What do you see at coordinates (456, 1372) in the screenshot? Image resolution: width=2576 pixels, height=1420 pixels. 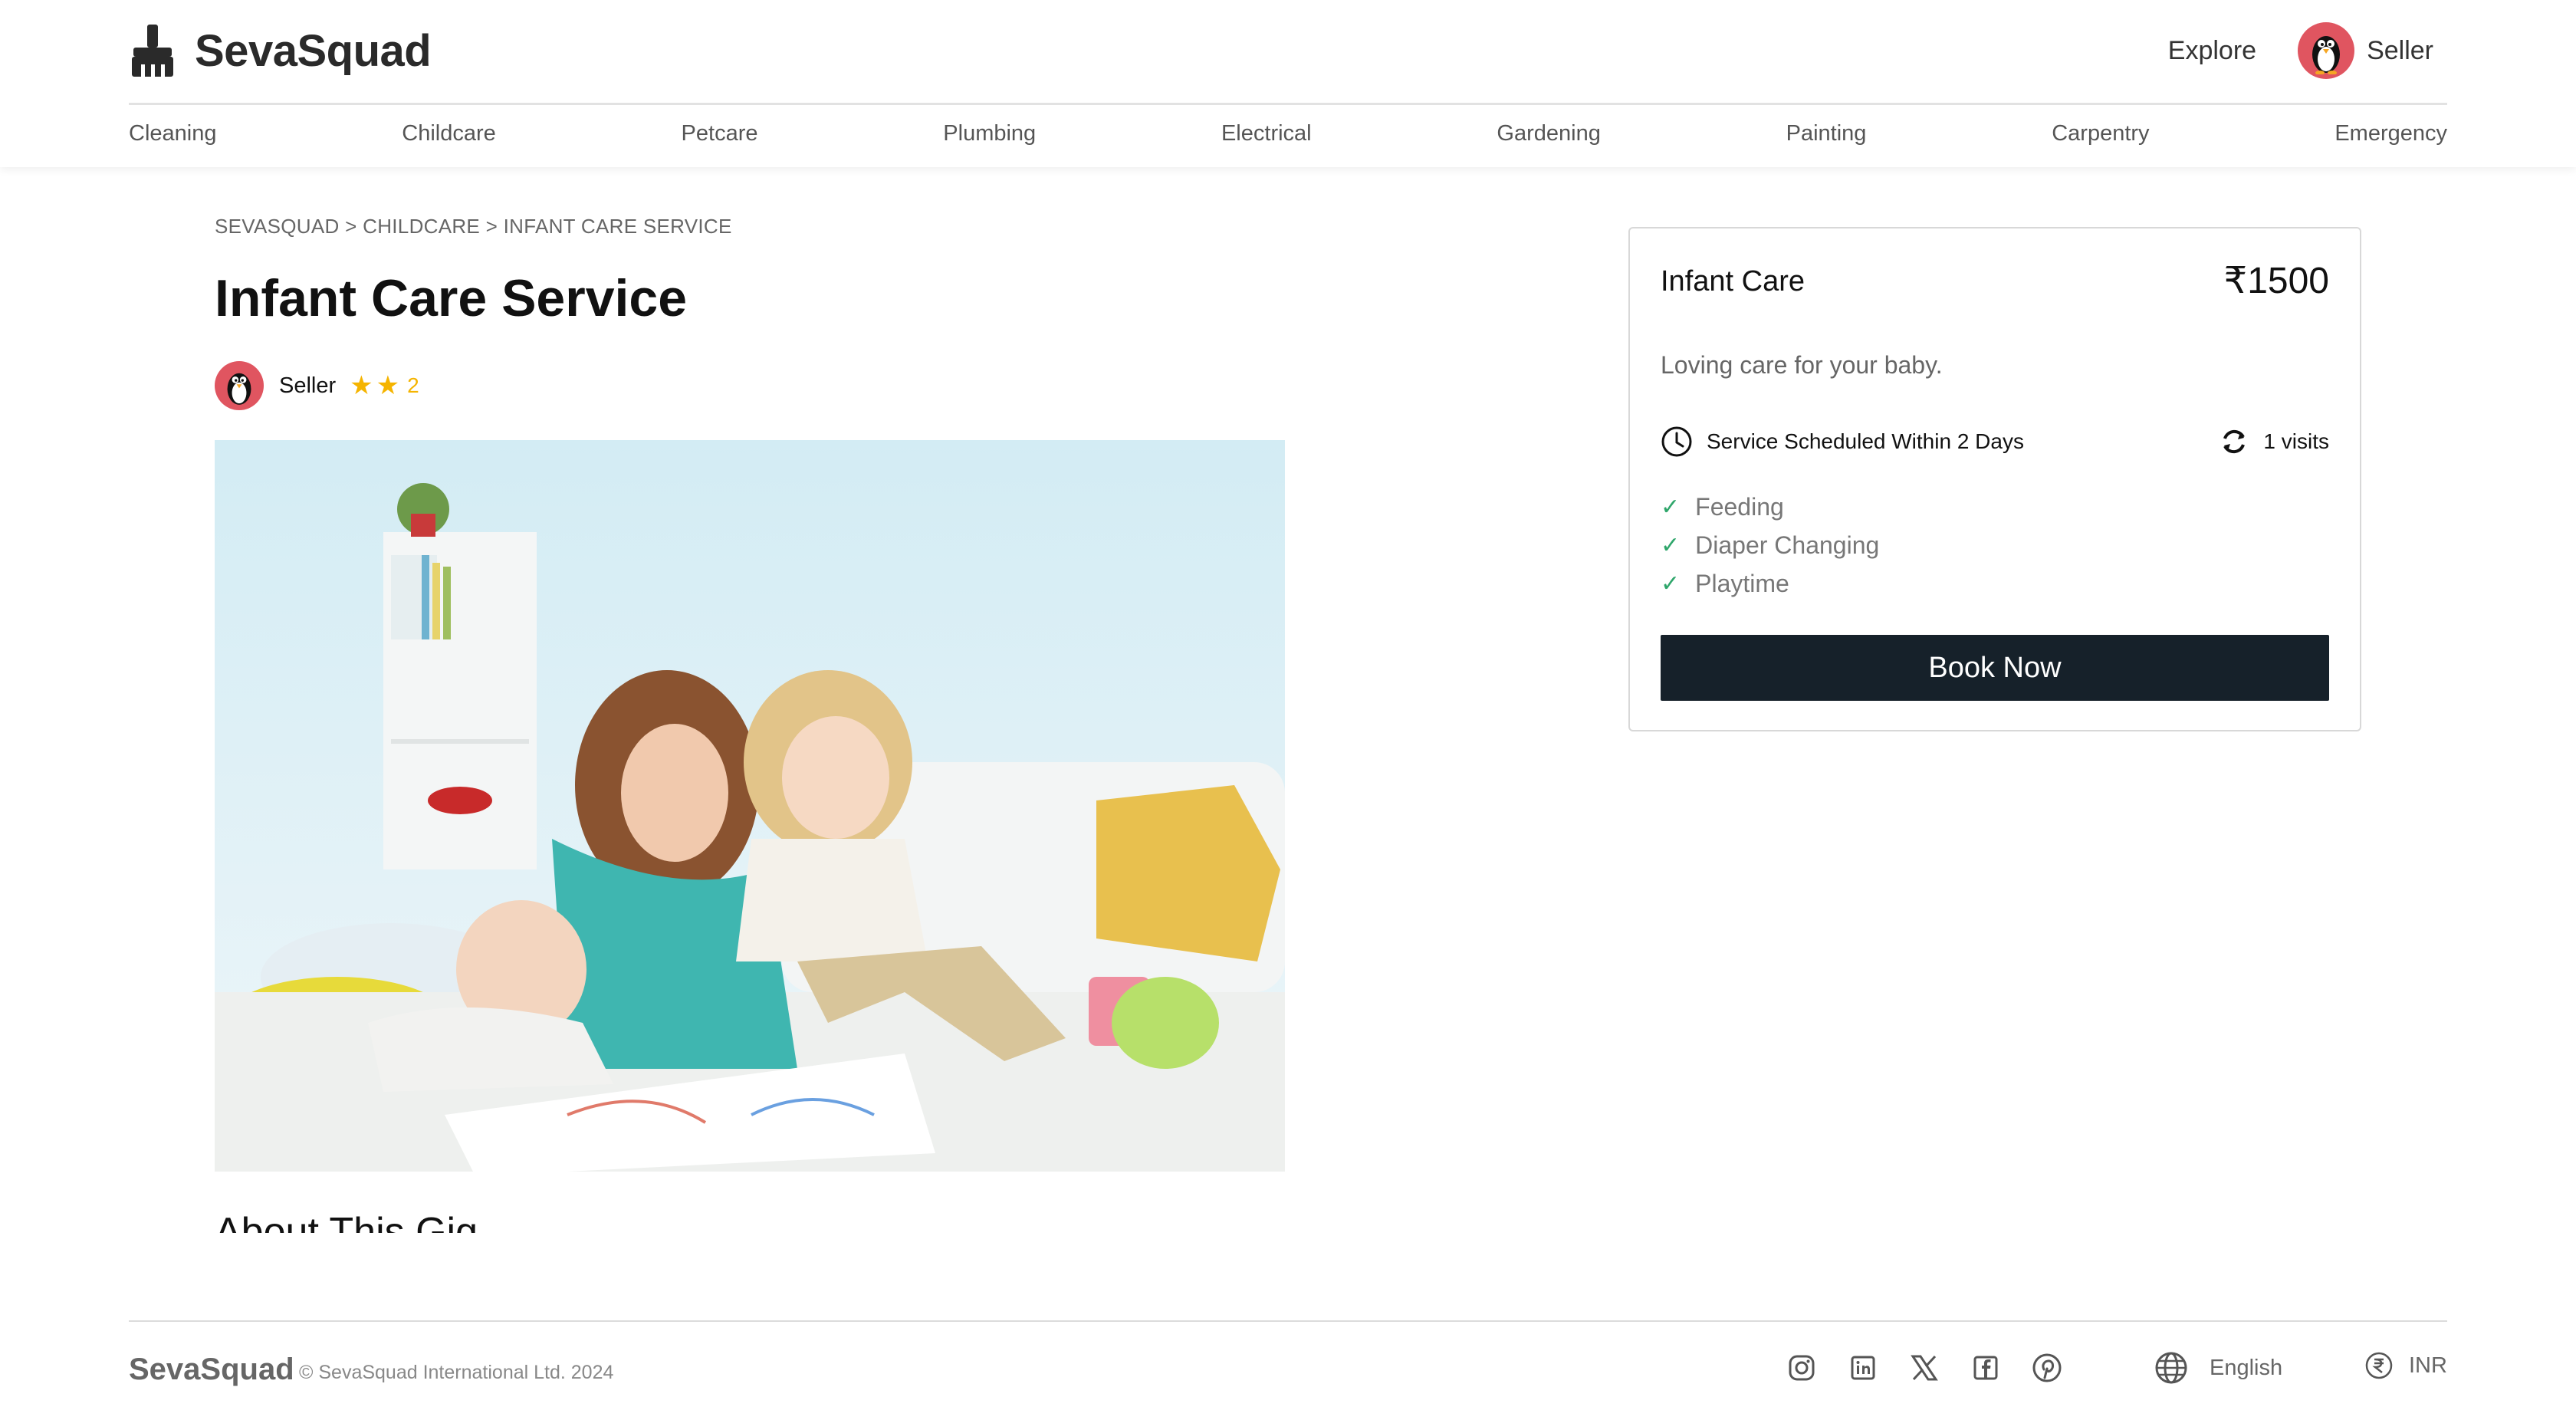 I see `footer-copyright: © SevaSquad International Ltd. 2024` at bounding box center [456, 1372].